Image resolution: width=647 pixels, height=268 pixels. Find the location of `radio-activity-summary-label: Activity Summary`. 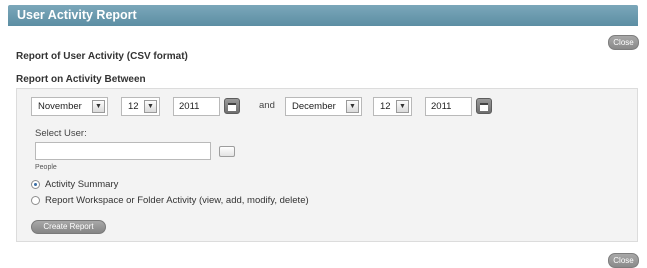

radio-activity-summary-label: Activity Summary is located at coordinates (82, 184).